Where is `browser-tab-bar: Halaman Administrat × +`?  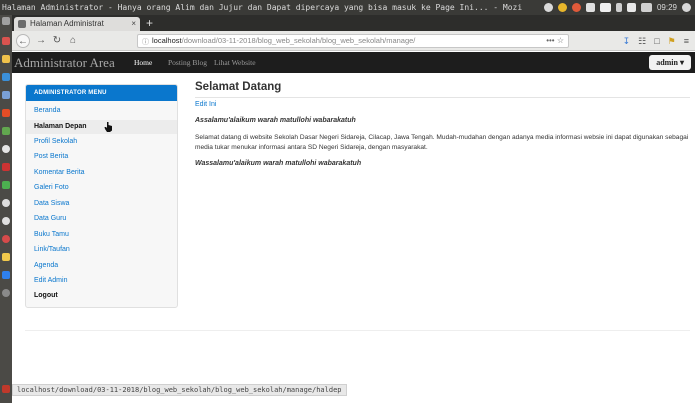
browser-tab-bar: Halaman Administrat × + is located at coordinates (353, 23).